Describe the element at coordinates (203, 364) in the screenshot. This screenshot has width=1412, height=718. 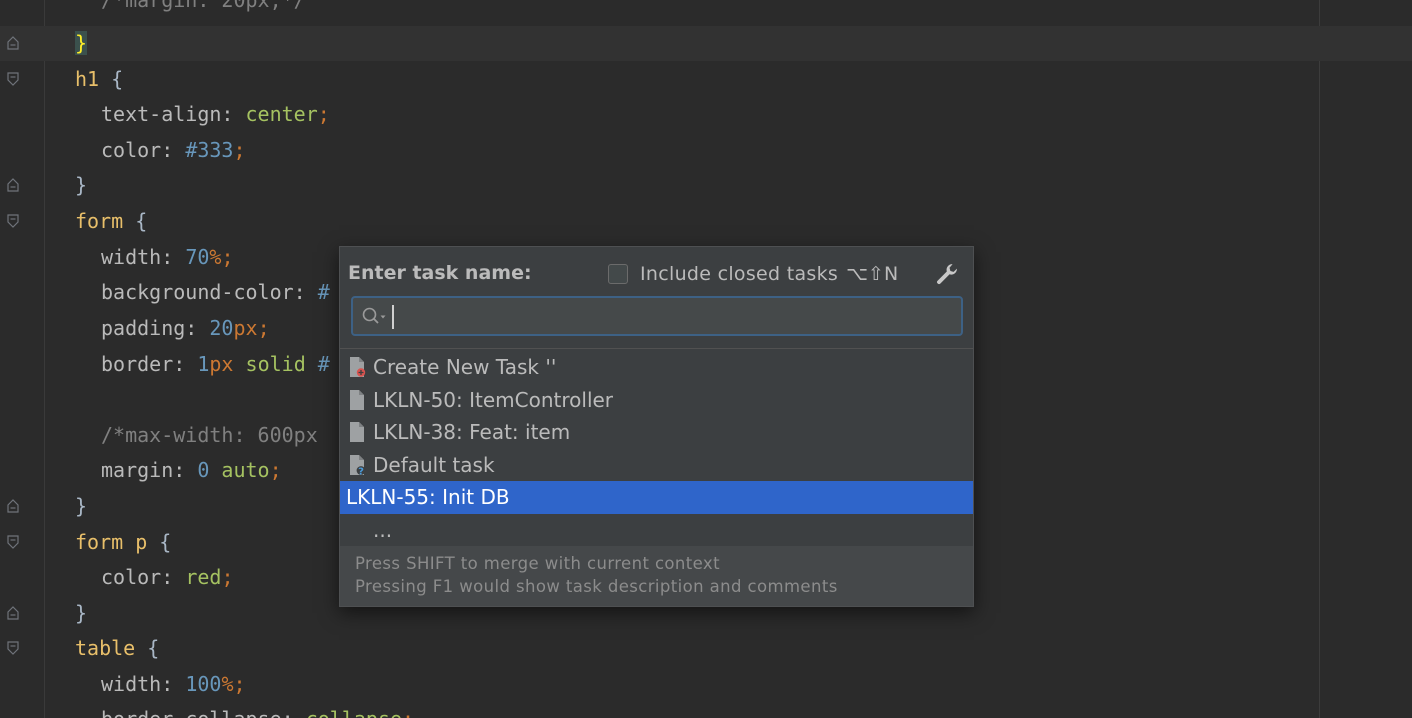
I see `code-token: 1` at that location.